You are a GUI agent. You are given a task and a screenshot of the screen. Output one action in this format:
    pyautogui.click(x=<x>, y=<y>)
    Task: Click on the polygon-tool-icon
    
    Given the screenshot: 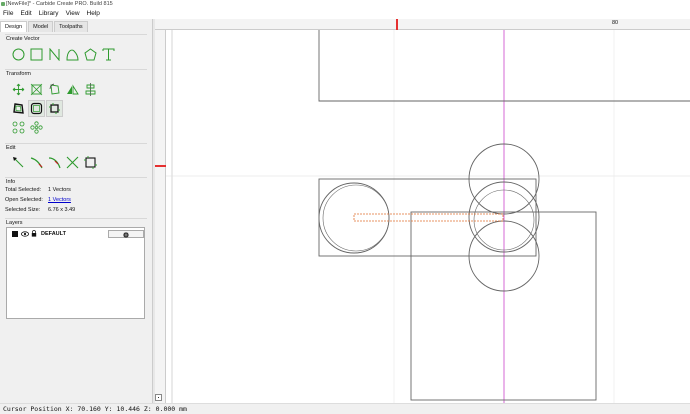 What is the action you would take?
    pyautogui.click(x=90, y=54)
    